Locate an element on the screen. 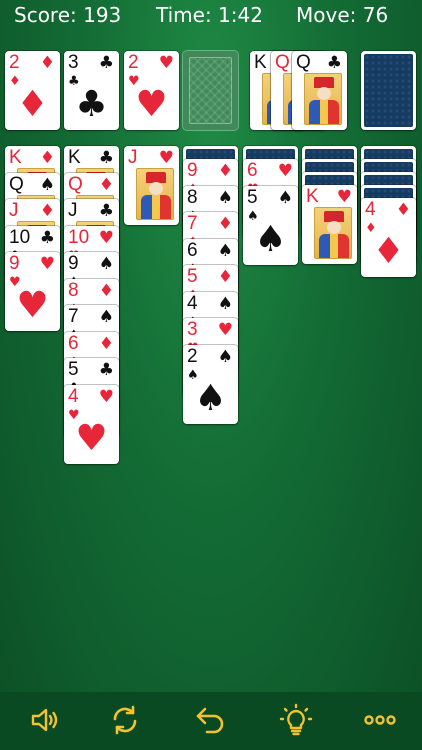 The image size is (422, 750). playing-card: 5 ♠ ♠ ♠ is located at coordinates (270, 225).